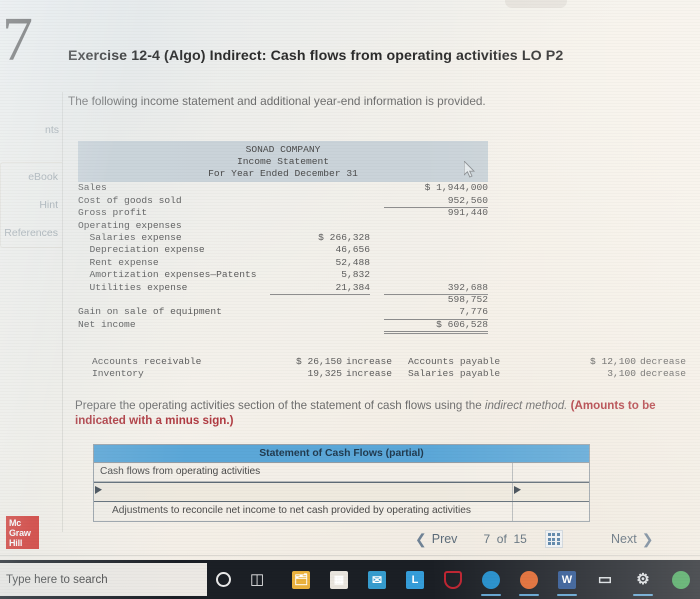  I want to click on statement-name: Income Statement, so click(283, 161).